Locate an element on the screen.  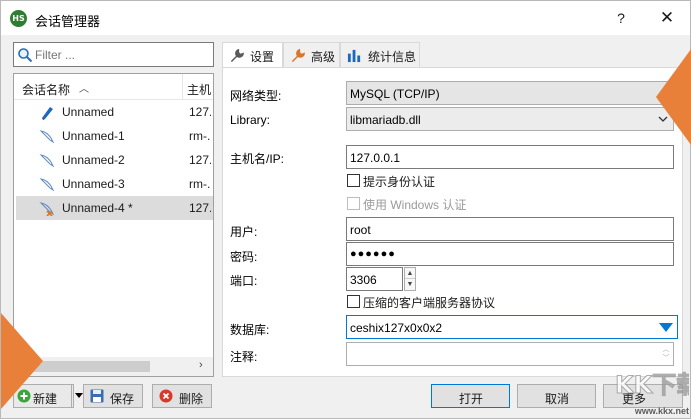
cancel-button: 取消 is located at coordinates (556, 396).